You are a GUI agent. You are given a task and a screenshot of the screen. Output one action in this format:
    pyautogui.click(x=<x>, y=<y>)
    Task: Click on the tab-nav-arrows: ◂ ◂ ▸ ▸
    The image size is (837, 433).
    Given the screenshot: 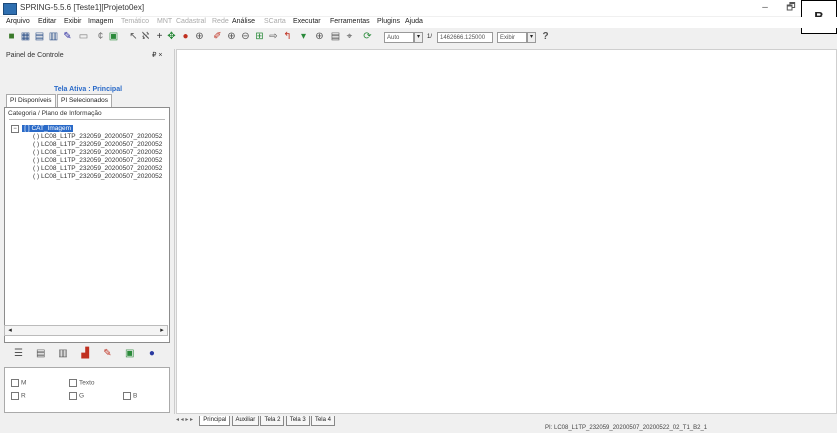 What is the action you would take?
    pyautogui.click(x=184, y=419)
    